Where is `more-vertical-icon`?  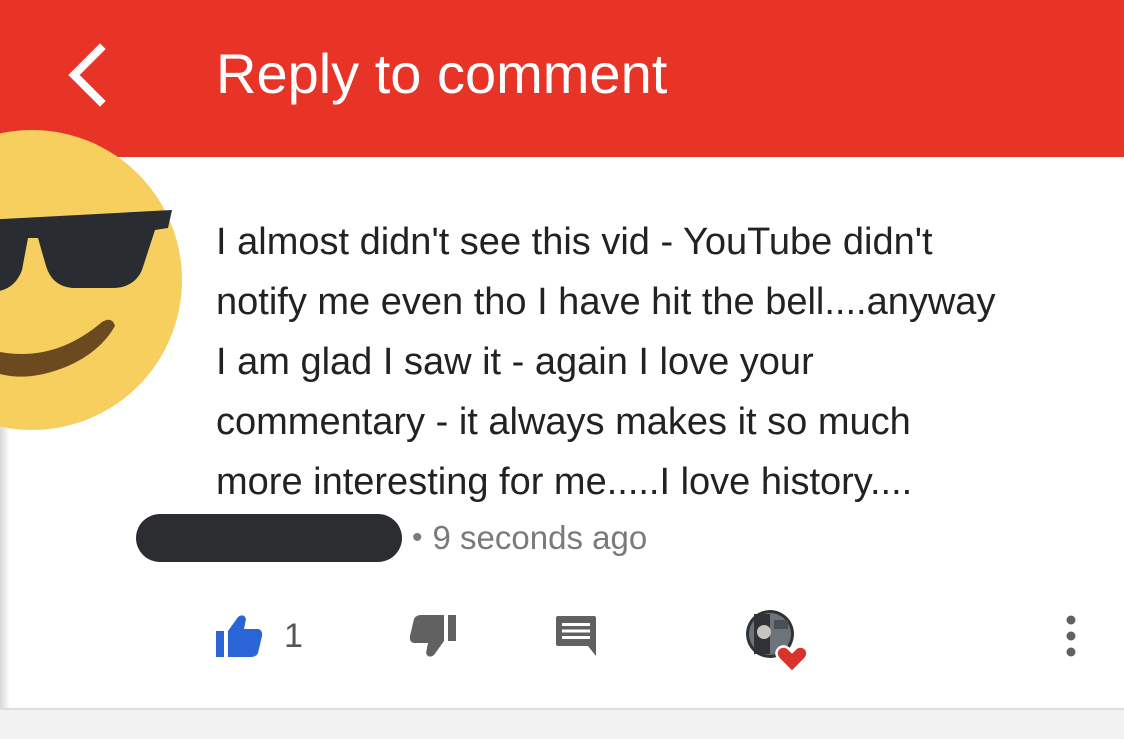 more-vertical-icon is located at coordinates (1071, 636).